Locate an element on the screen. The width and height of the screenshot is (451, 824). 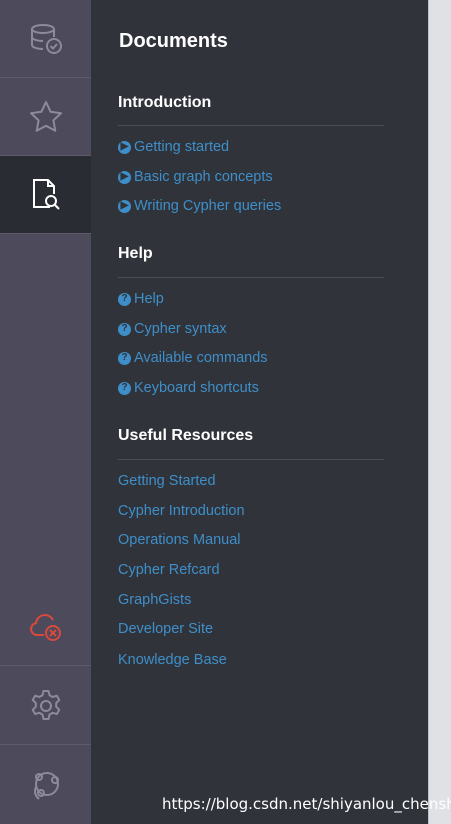
link-developer-site: Developer Site is located at coordinates (165, 629).